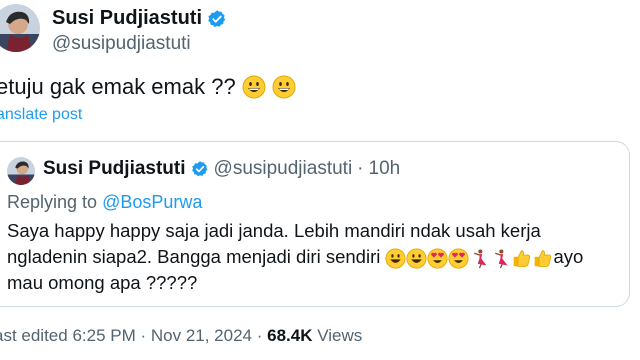 The height and width of the screenshot is (360, 640). Describe the element at coordinates (41, 115) in the screenshot. I see `translate-post-link: anslate post` at that location.